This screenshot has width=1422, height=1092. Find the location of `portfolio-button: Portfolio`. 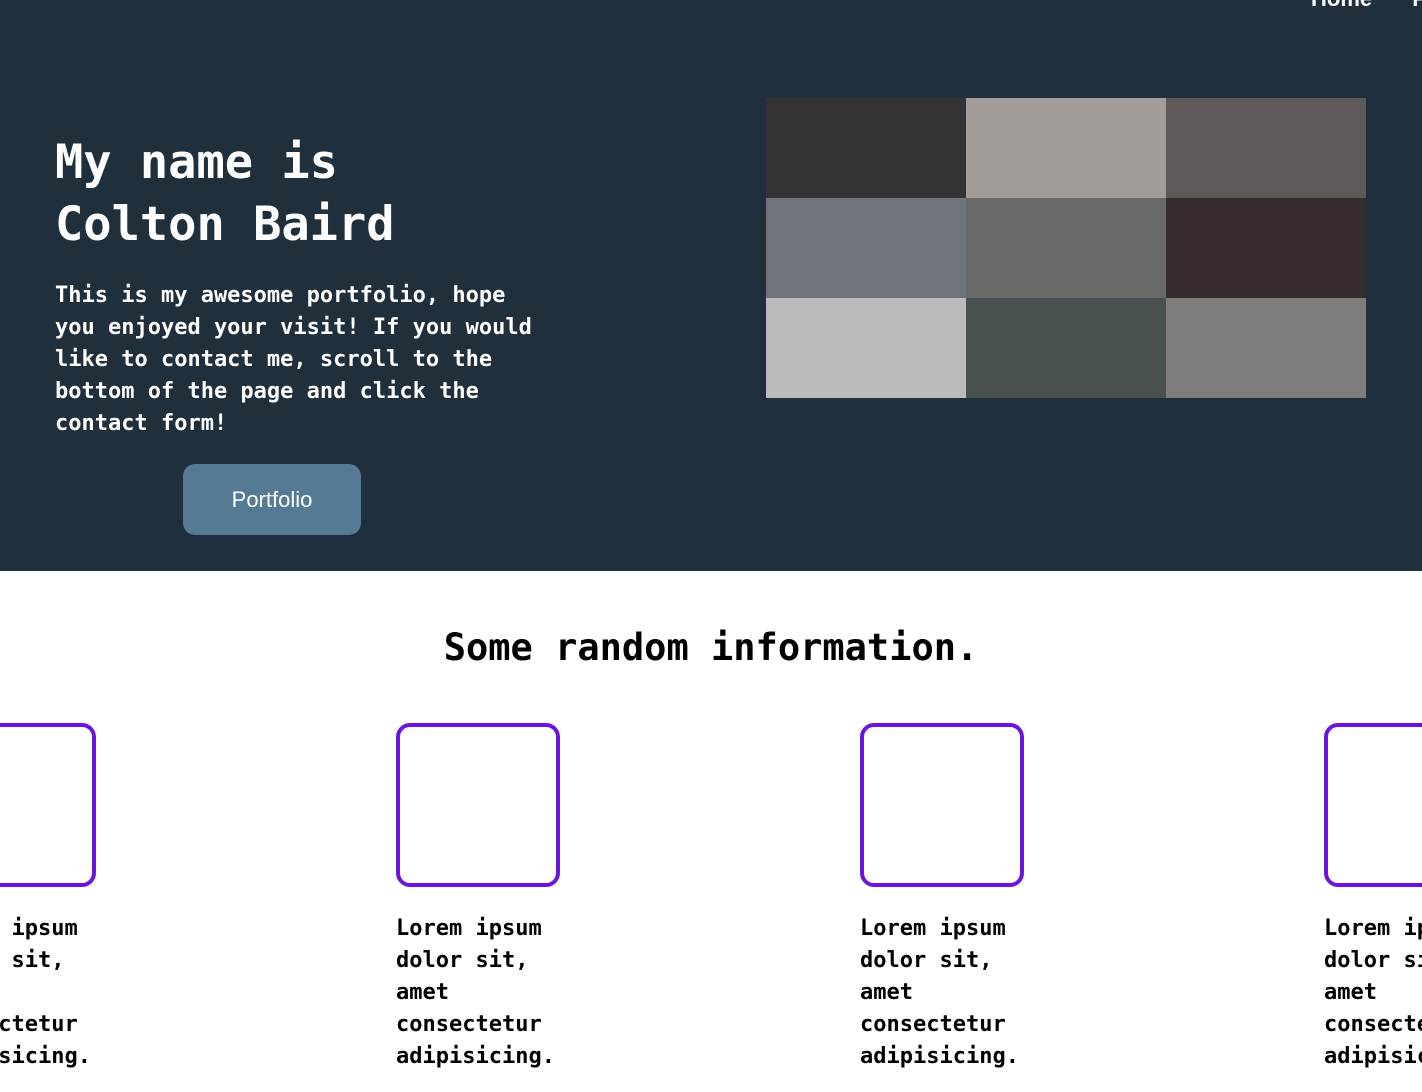

portfolio-button: Portfolio is located at coordinates (272, 499).